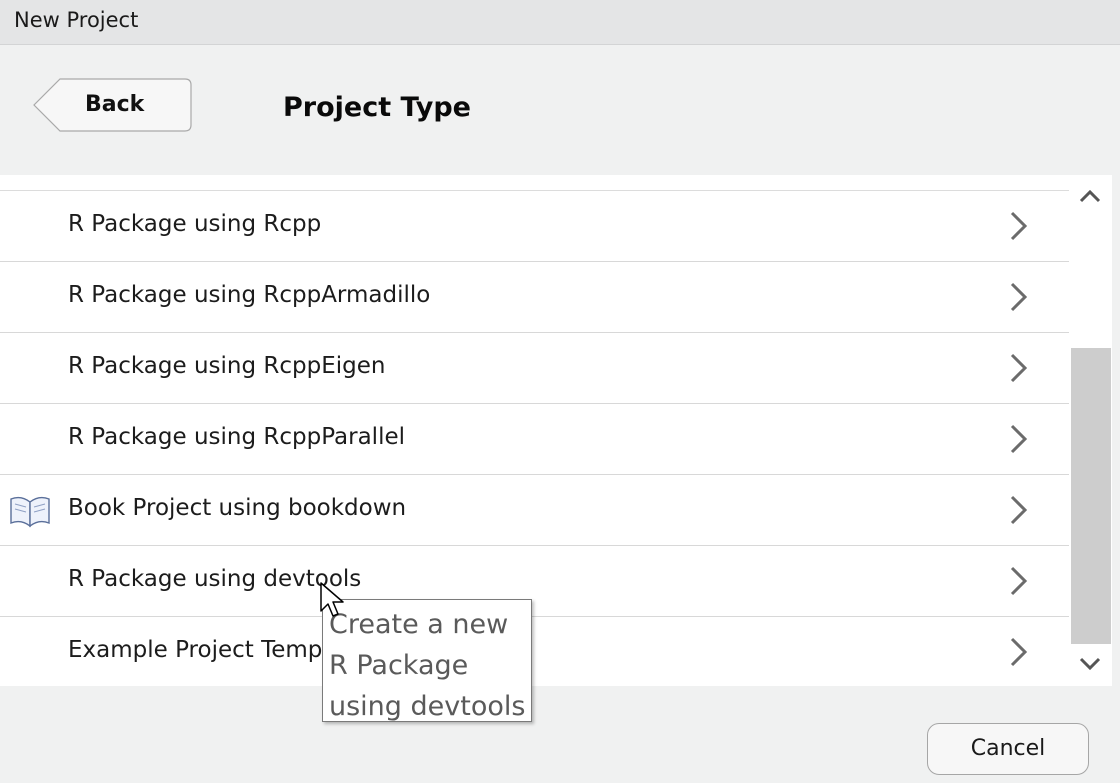 Image resolution: width=1120 pixels, height=783 pixels. I want to click on back-button: Back, so click(112, 105).